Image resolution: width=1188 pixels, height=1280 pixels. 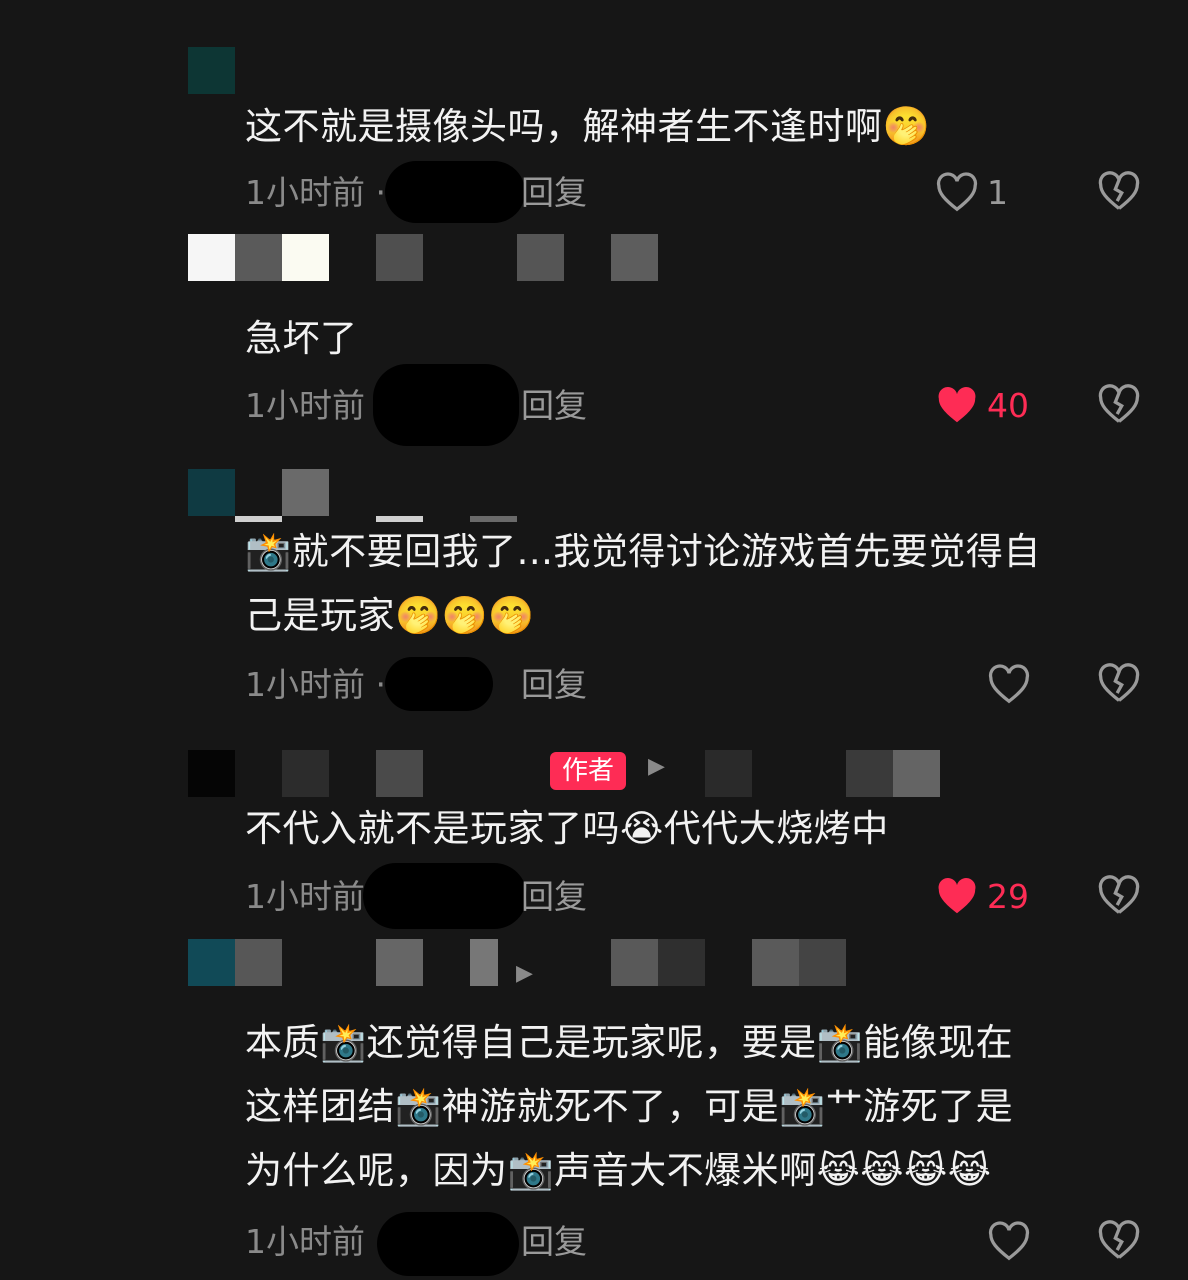 I want to click on author-badge: 作者, so click(x=588, y=771).